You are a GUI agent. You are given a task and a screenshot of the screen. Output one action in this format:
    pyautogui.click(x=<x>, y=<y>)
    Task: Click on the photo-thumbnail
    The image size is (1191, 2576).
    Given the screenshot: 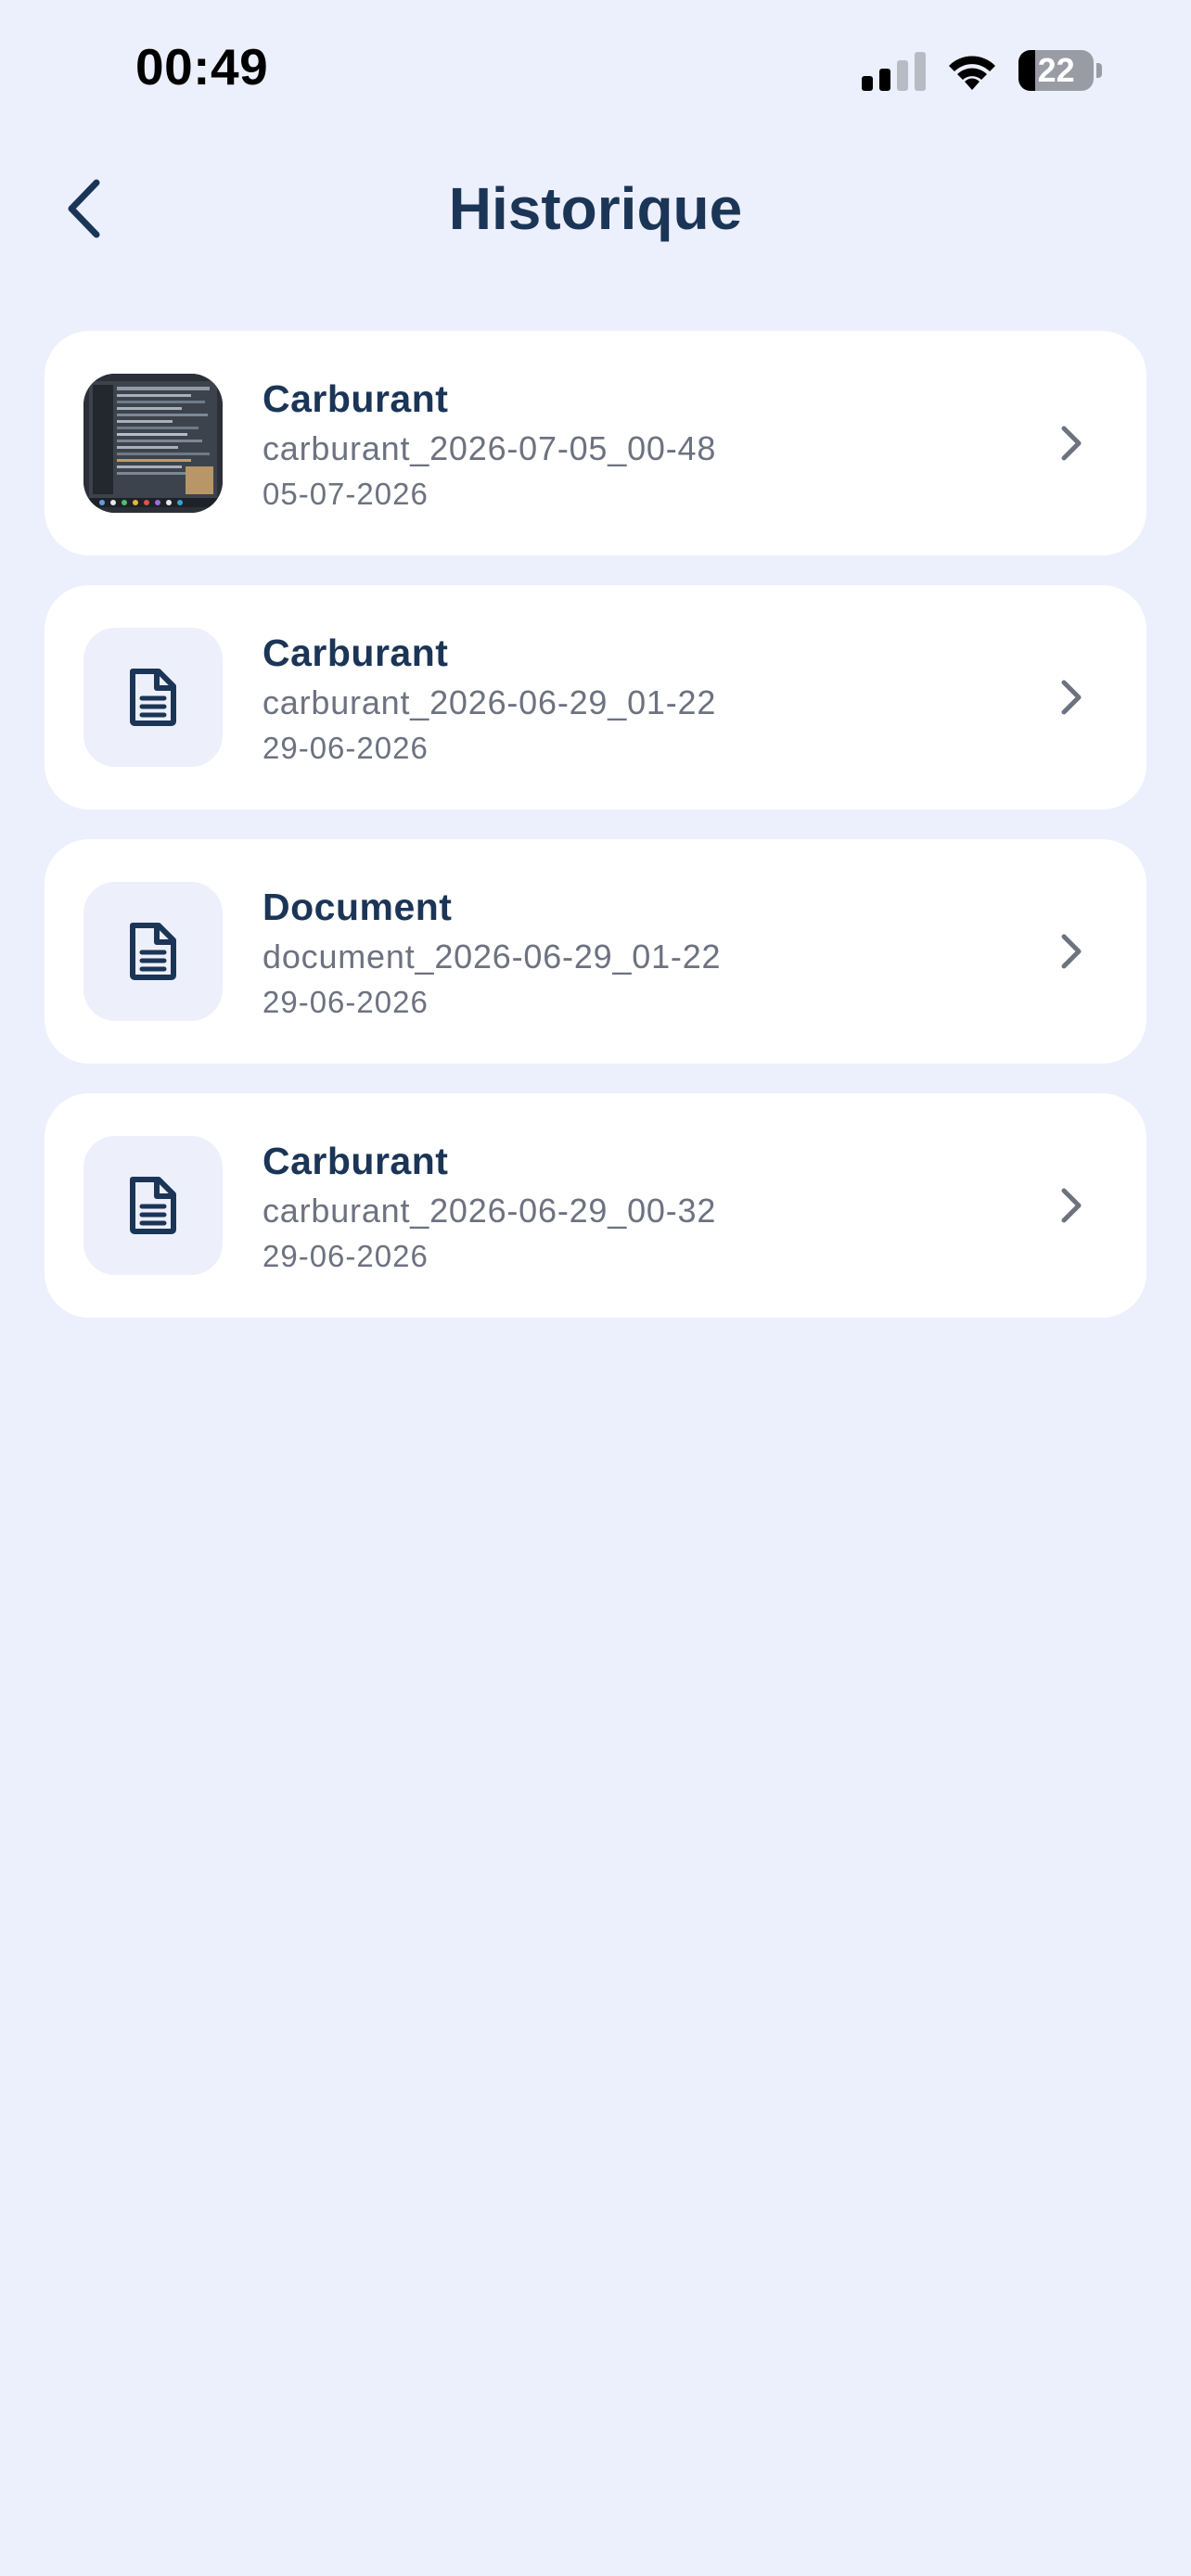 What is the action you would take?
    pyautogui.click(x=153, y=443)
    